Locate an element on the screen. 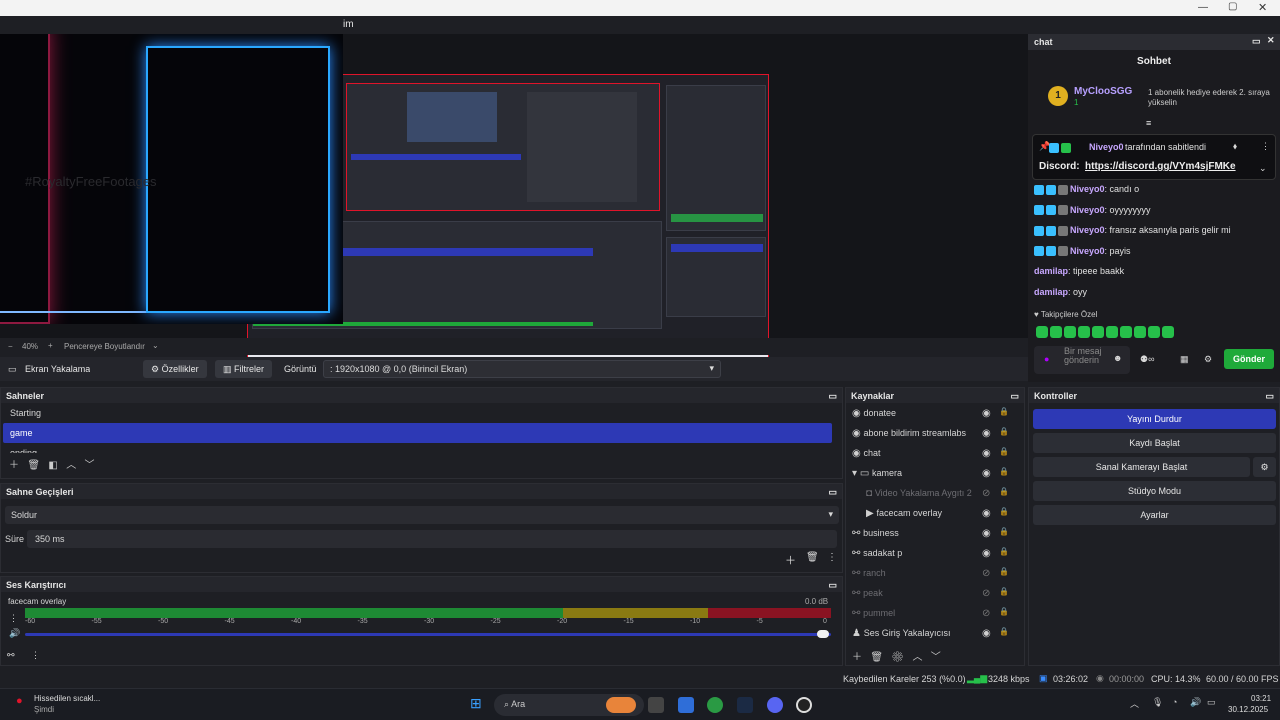  volume-icon: 🔊 is located at coordinates (1195, 702).